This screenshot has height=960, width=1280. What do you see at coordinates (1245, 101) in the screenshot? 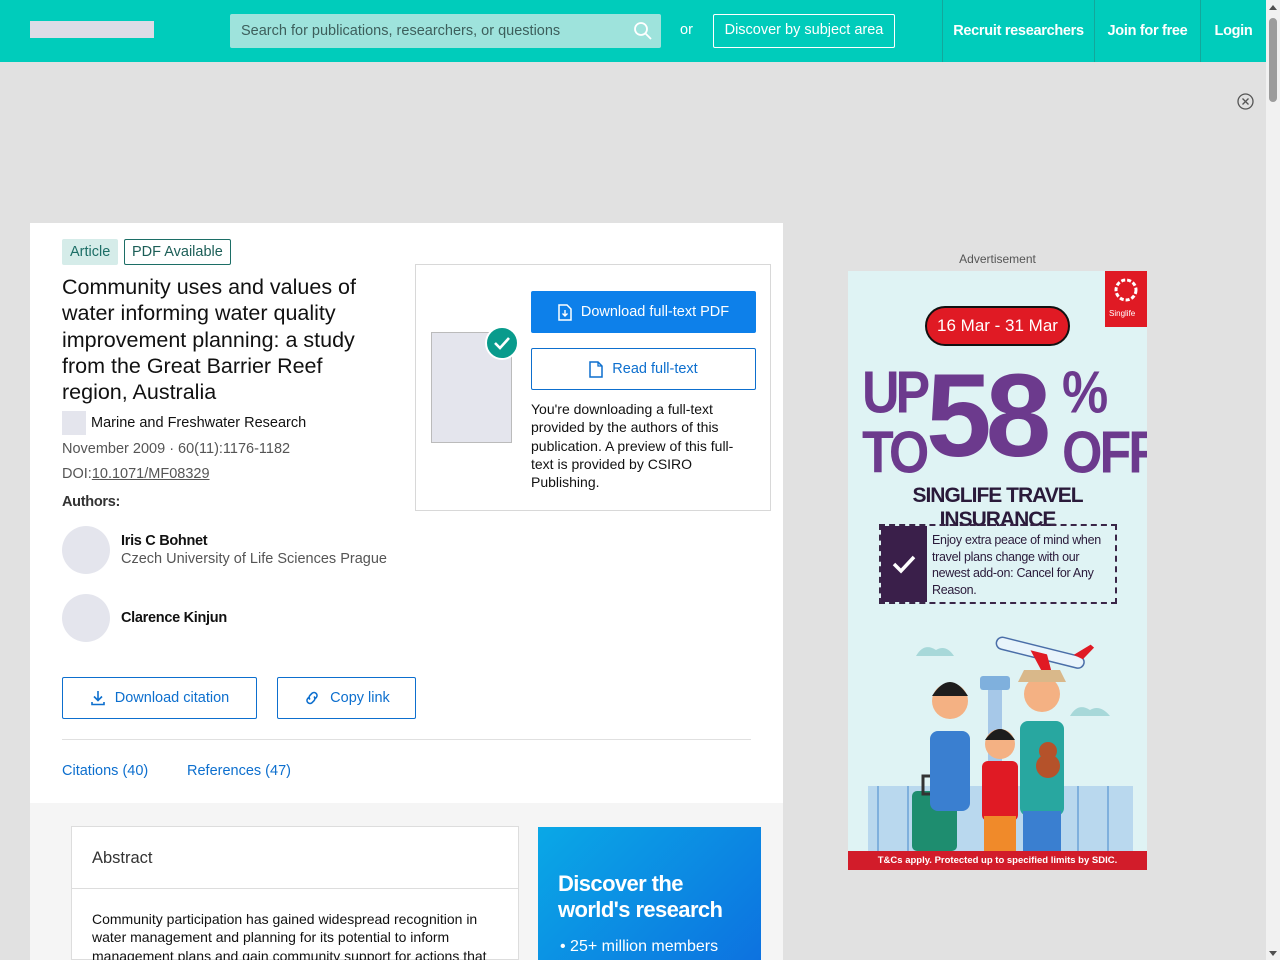
I see `close-icon` at bounding box center [1245, 101].